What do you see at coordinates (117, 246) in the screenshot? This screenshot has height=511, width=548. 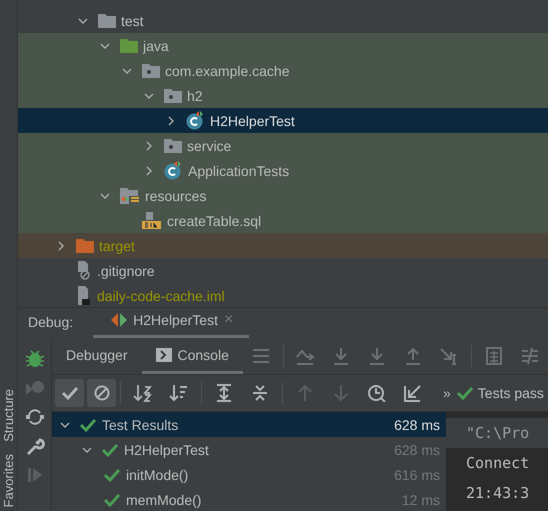 I see `tree-item: target` at bounding box center [117, 246].